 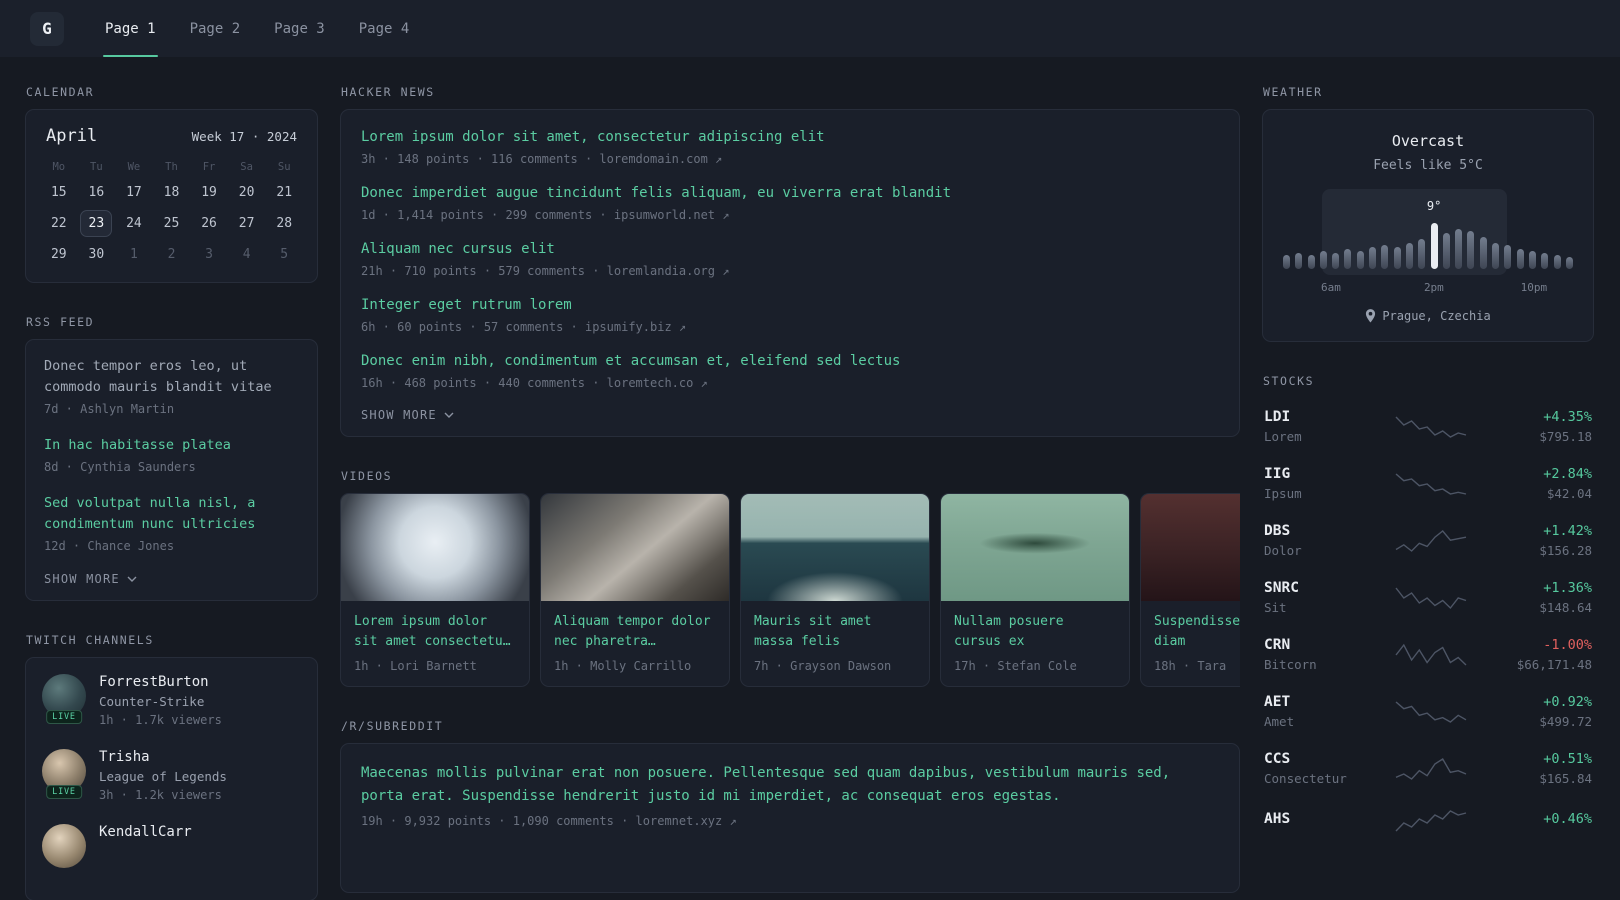 What do you see at coordinates (1197, 631) in the screenshot?
I see `video-title: Suspendisse diam` at bounding box center [1197, 631].